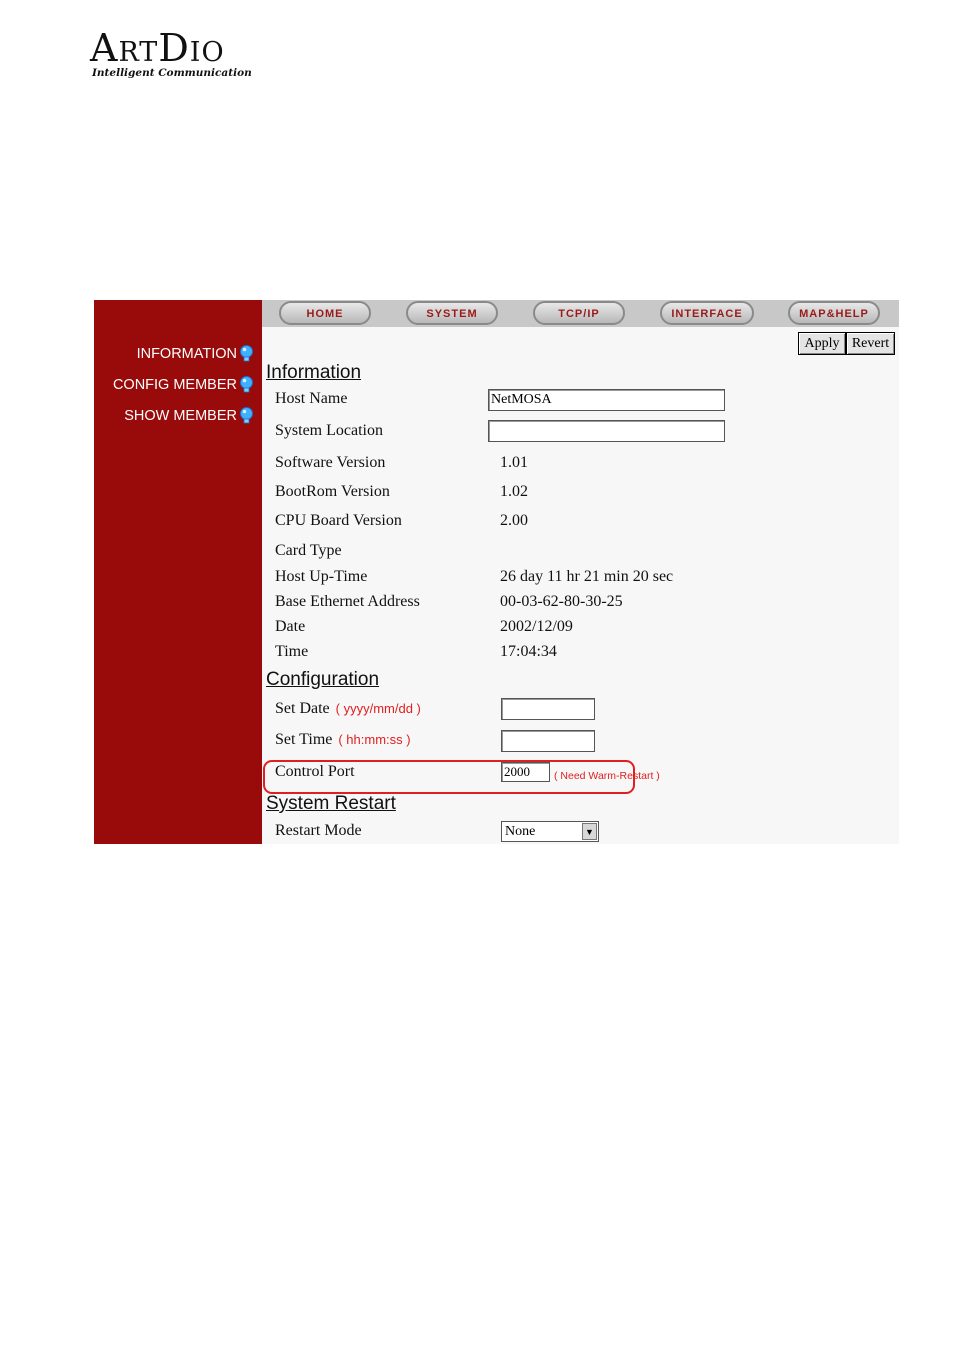  Describe the element at coordinates (314, 372) in the screenshot. I see `information-heading: Information` at that location.